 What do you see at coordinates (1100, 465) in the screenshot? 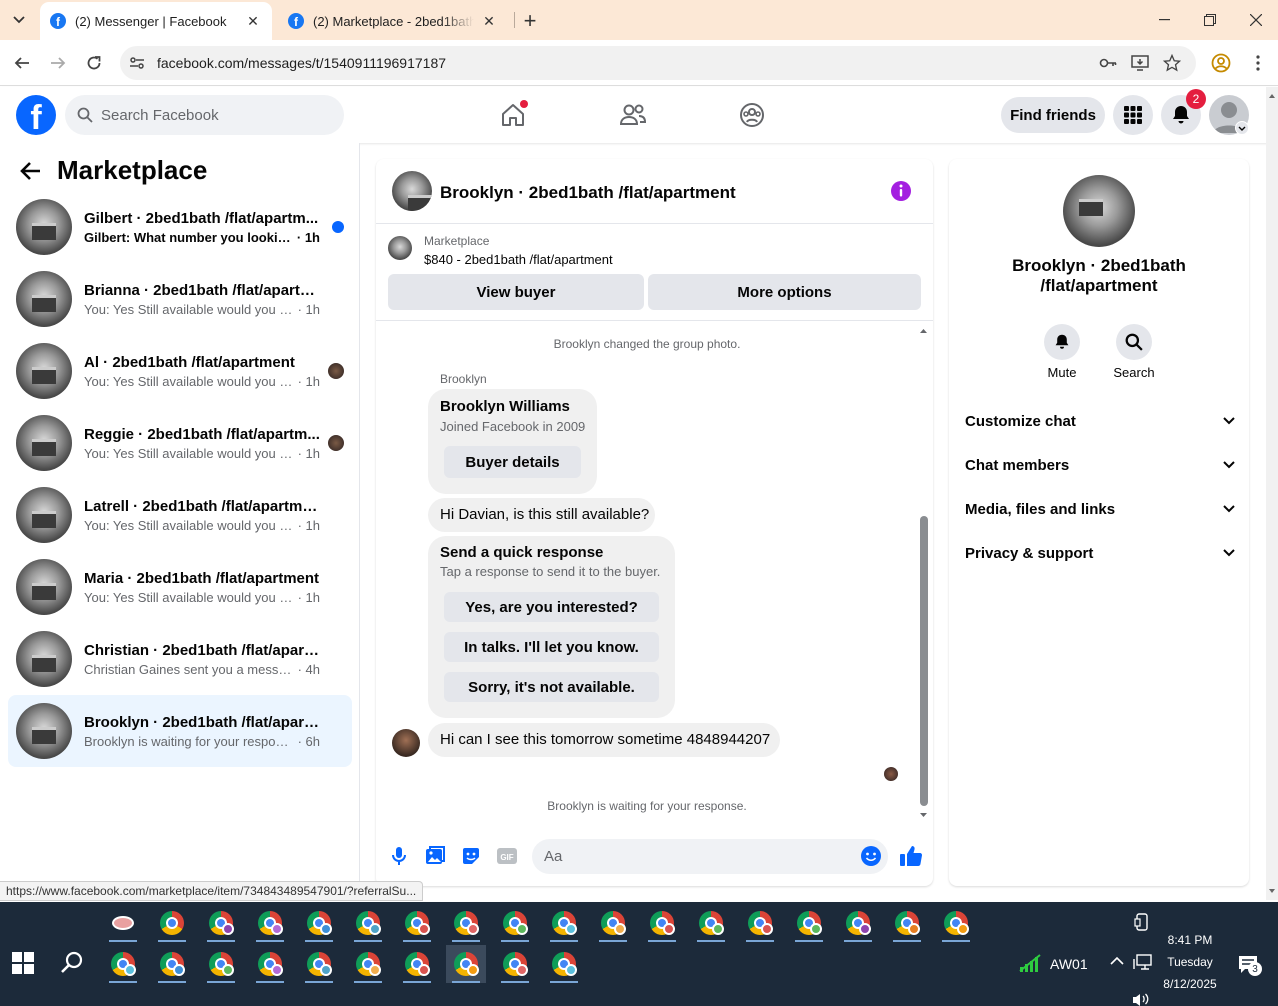
I see `chat-members-section: Chat members` at bounding box center [1100, 465].